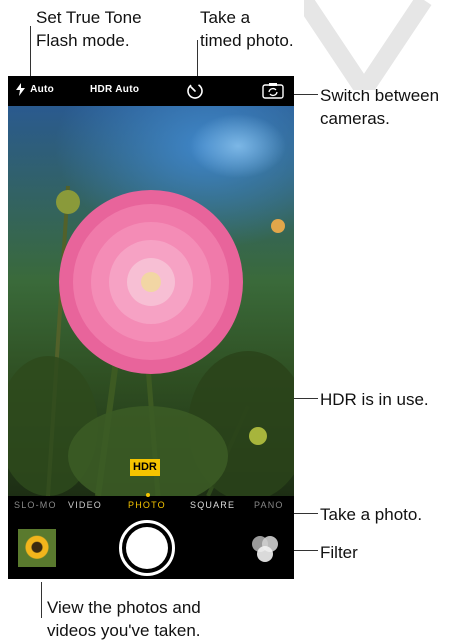 The image size is (464, 644). What do you see at coordinates (42, 90) in the screenshot?
I see `flash-label: Auto` at bounding box center [42, 90].